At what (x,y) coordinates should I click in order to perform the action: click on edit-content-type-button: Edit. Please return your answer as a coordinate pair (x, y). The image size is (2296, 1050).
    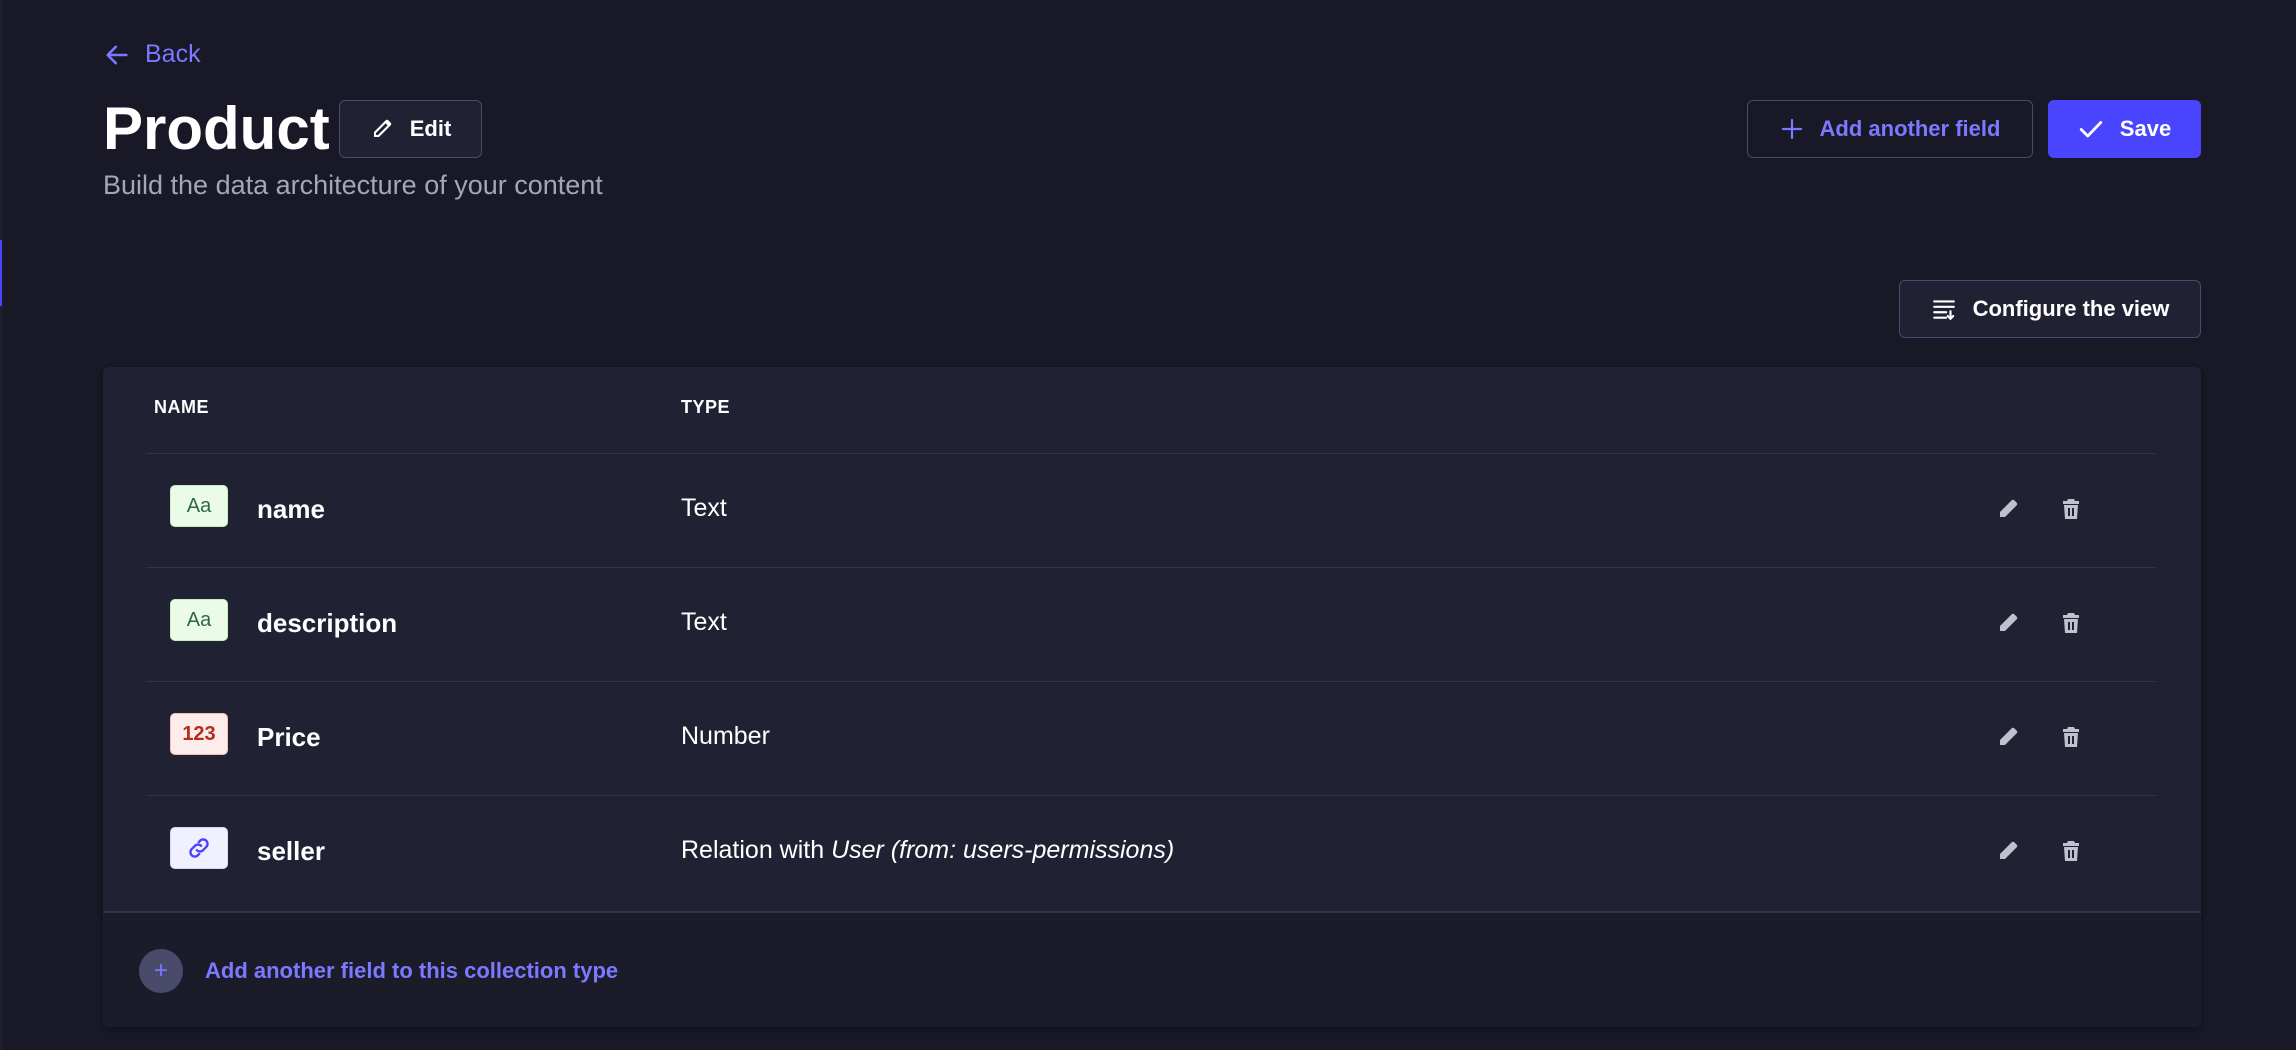
    Looking at the image, I should click on (410, 129).